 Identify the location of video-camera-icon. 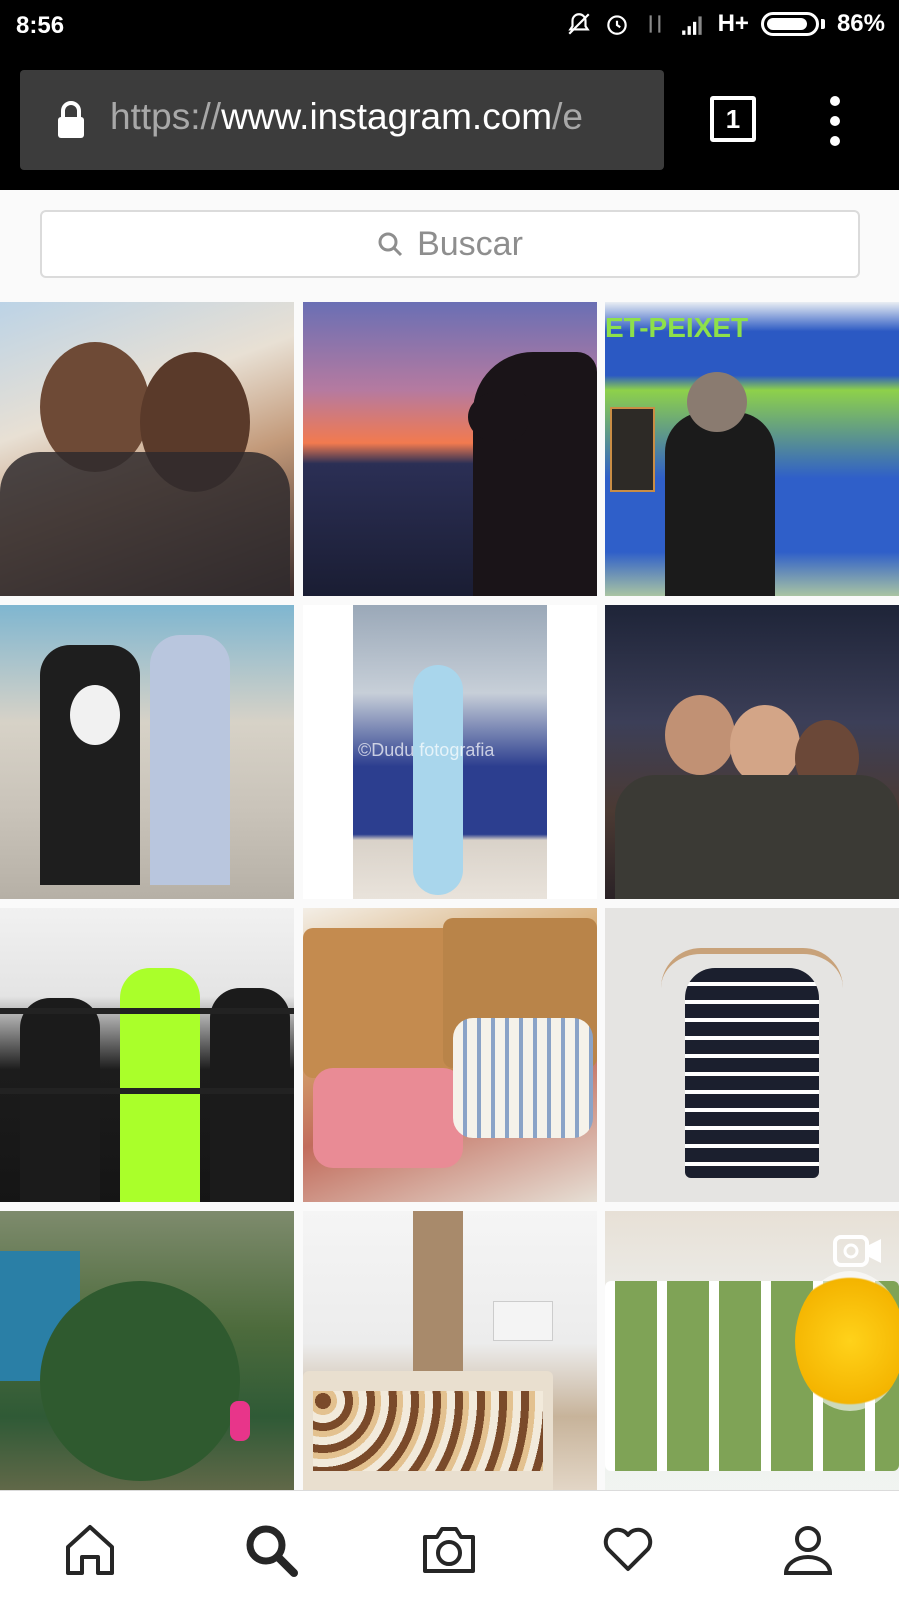
(857, 1251).